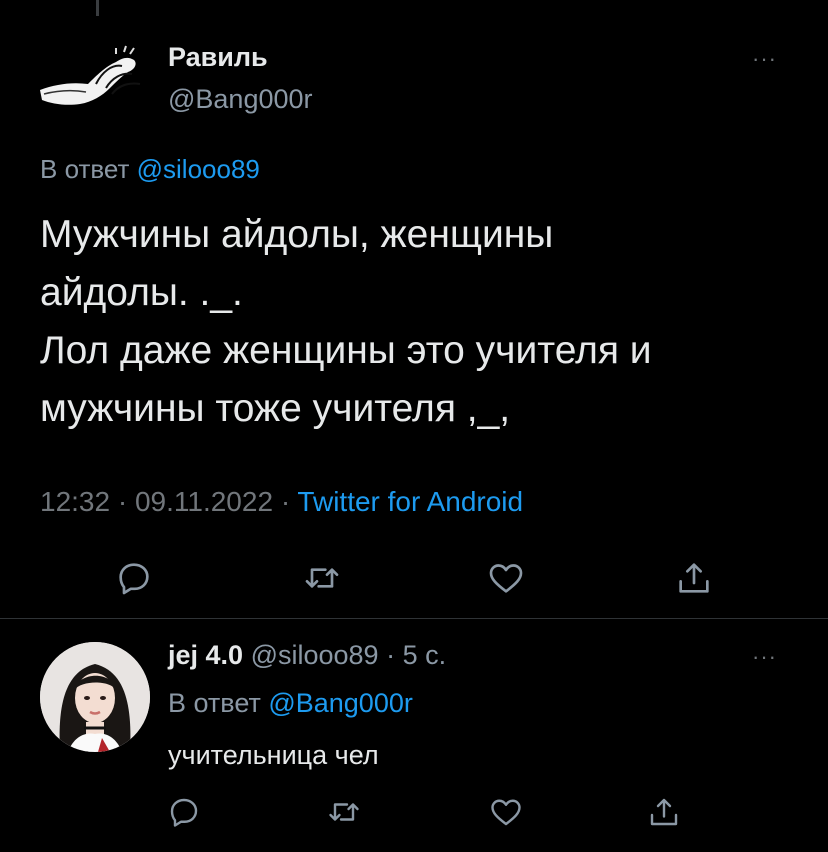 The height and width of the screenshot is (852, 828). Describe the element at coordinates (218, 57) in the screenshot. I see `author-name: Равиль` at that location.